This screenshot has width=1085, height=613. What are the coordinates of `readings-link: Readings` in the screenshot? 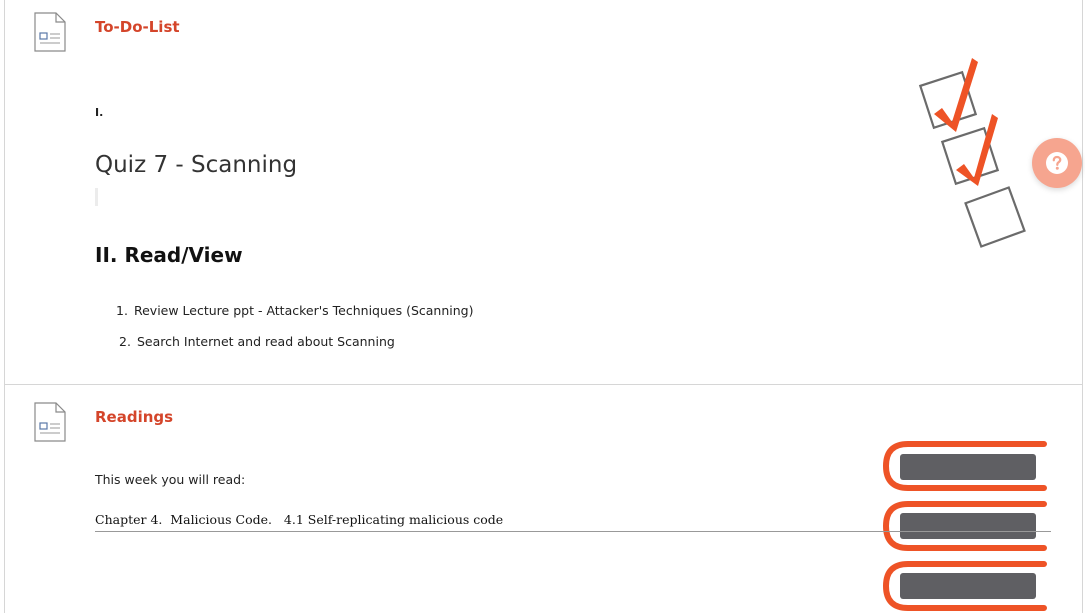 It's located at (134, 417).